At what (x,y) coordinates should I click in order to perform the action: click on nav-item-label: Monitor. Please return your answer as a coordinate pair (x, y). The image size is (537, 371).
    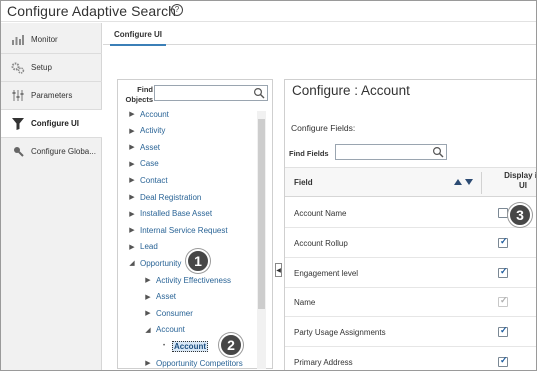
    Looking at the image, I should click on (44, 39).